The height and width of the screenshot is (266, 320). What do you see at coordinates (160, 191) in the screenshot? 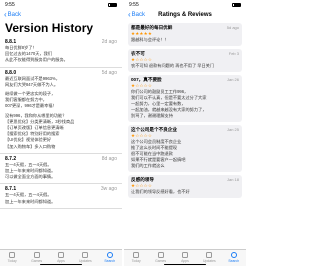
I see `review-body-line: 让我们的领导反感好看，也不好` at bounding box center [160, 191].